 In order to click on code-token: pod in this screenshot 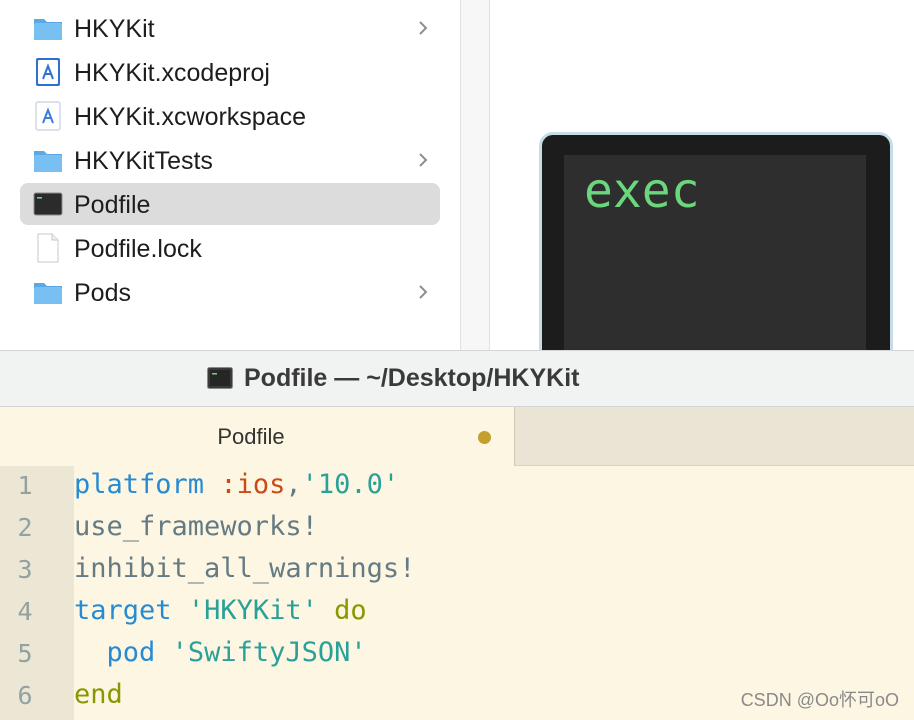, I will do `click(131, 652)`.